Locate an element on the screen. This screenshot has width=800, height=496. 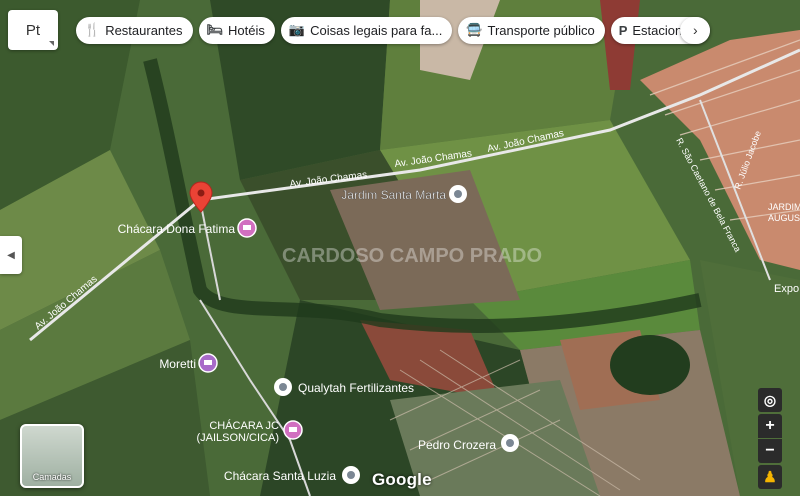
chip-hoteis: 🛏 Hotéis is located at coordinates (236, 30).